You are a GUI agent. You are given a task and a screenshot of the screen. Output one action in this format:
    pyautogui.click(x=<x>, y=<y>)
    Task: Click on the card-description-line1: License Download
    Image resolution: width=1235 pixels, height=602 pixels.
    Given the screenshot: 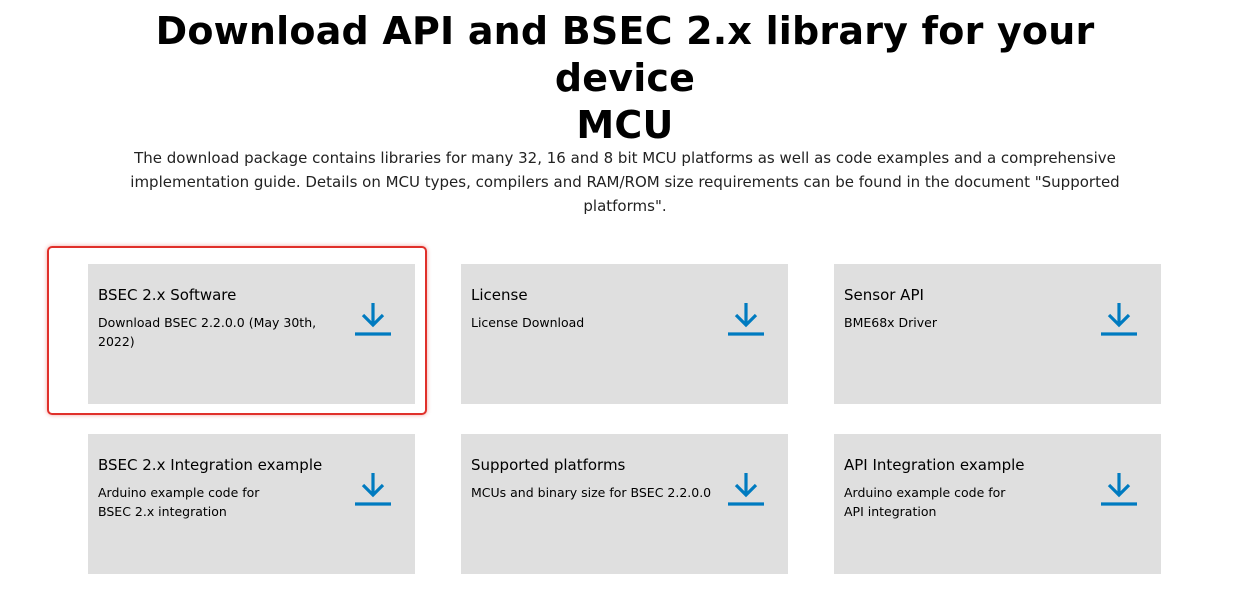 What is the action you would take?
    pyautogui.click(x=528, y=322)
    